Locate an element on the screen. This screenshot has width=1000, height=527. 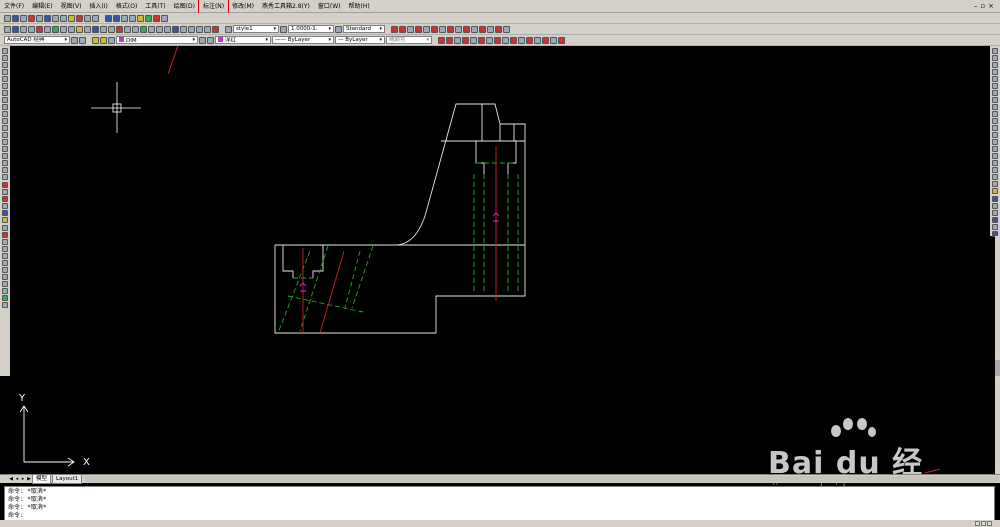
color-select: 洋红 ▾ is located at coordinates (243, 40).